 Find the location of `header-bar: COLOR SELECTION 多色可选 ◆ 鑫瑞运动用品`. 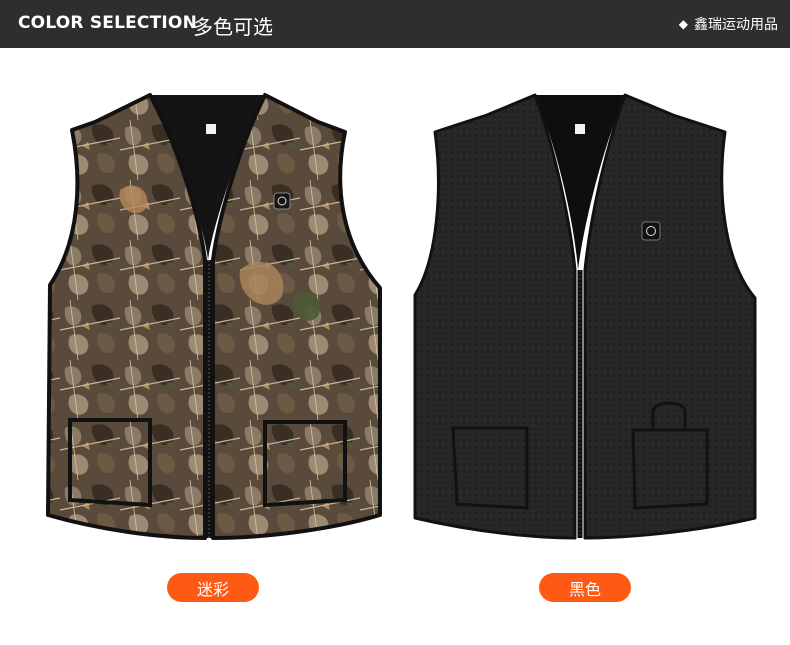

header-bar: COLOR SELECTION 多色可选 ◆ 鑫瑞运动用品 is located at coordinates (395, 24).